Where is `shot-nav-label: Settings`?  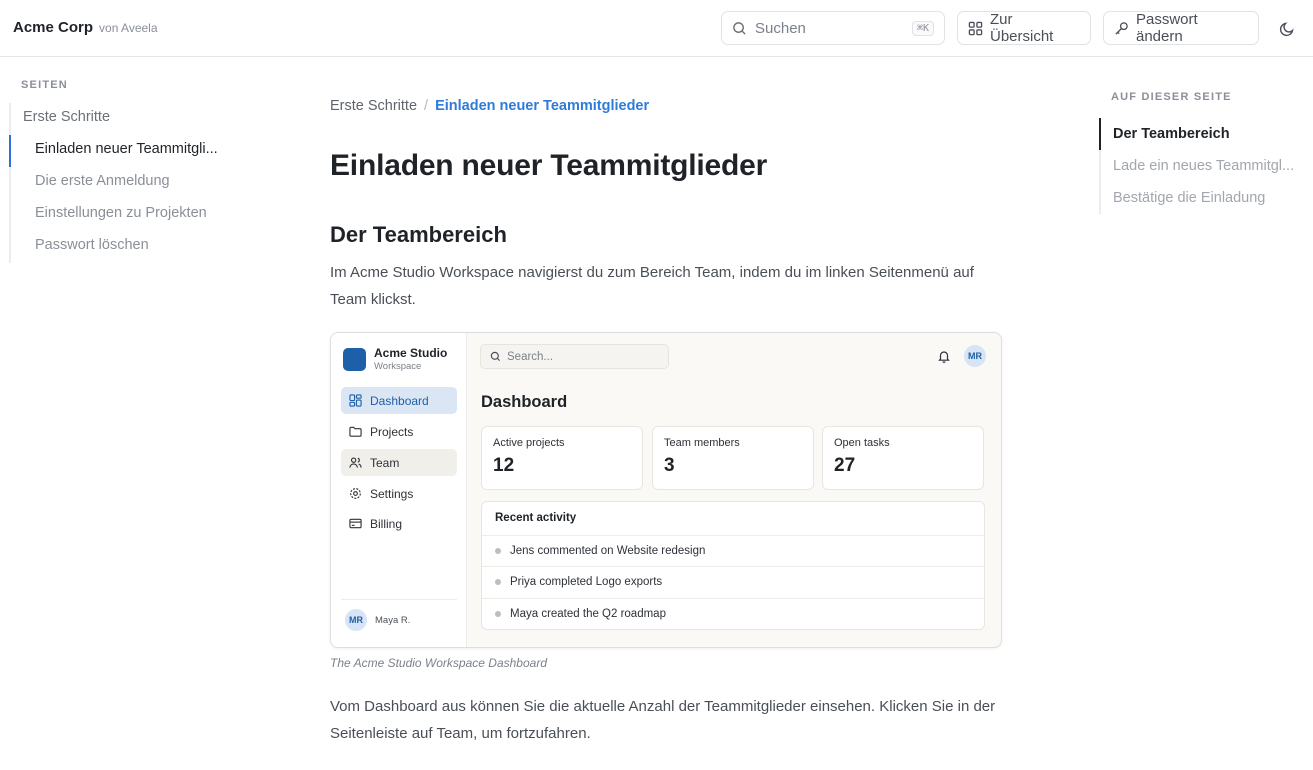
shot-nav-label: Settings is located at coordinates (392, 493).